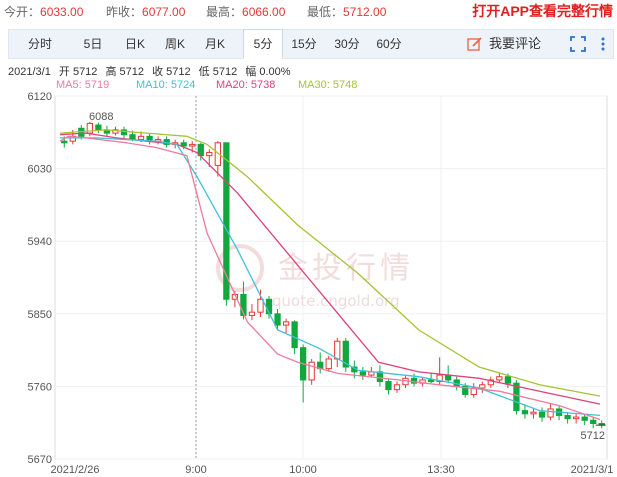 The image size is (617, 477). I want to click on open-label: 今开：, so click(22, 12).